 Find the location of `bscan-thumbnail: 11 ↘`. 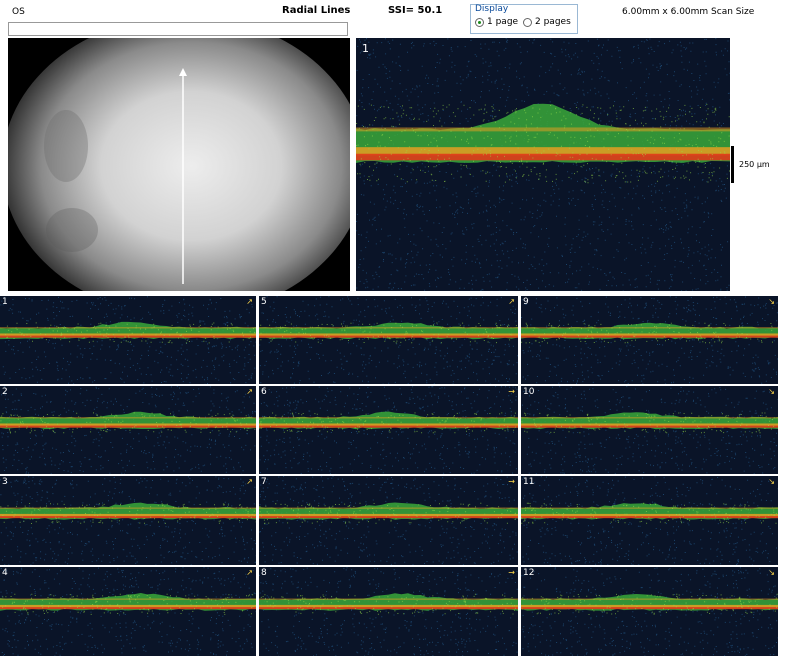

bscan-thumbnail: 11 ↘ is located at coordinates (649, 520).